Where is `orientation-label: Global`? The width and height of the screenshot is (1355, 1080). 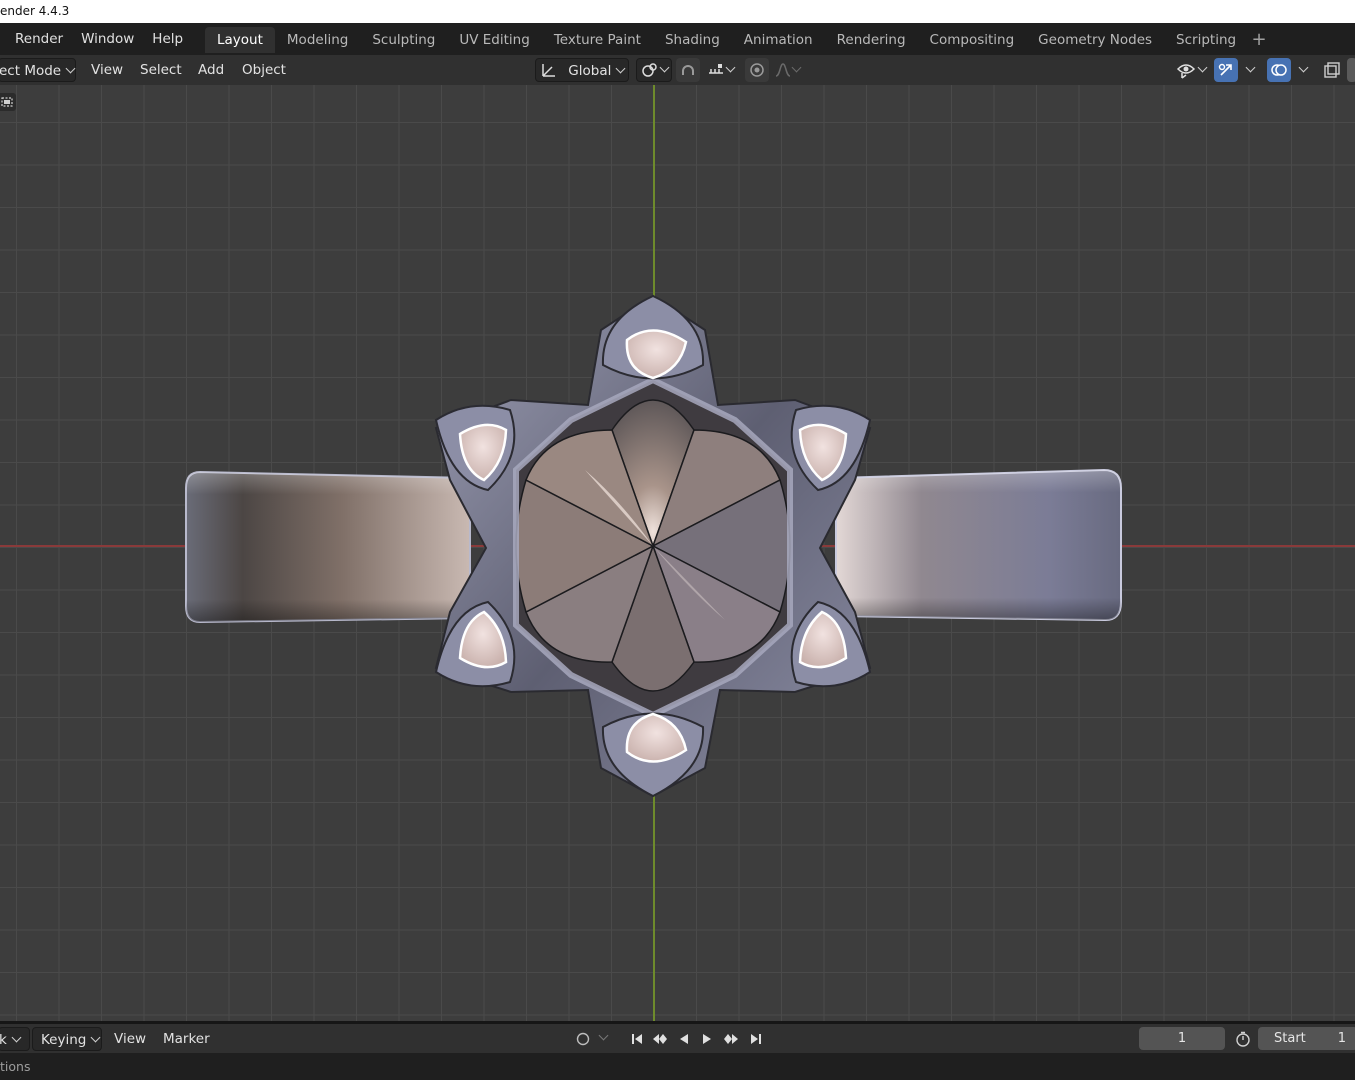 orientation-label: Global is located at coordinates (590, 71).